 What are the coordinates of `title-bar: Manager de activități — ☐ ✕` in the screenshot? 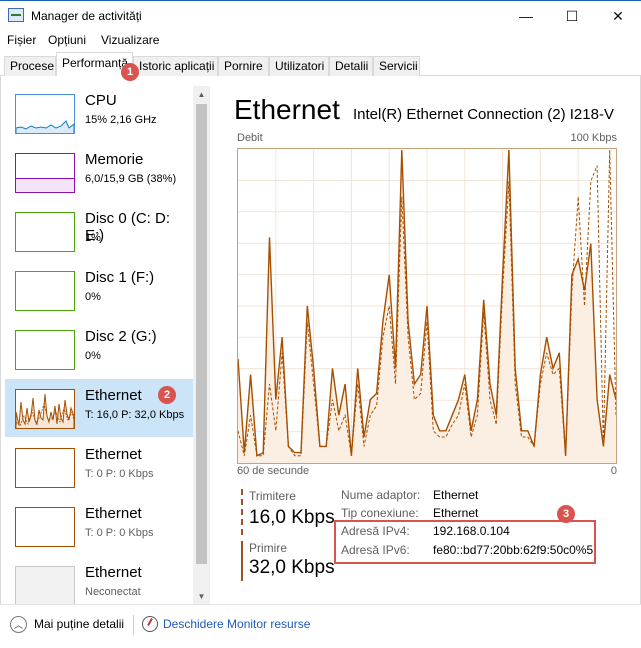 It's located at (320, 15).